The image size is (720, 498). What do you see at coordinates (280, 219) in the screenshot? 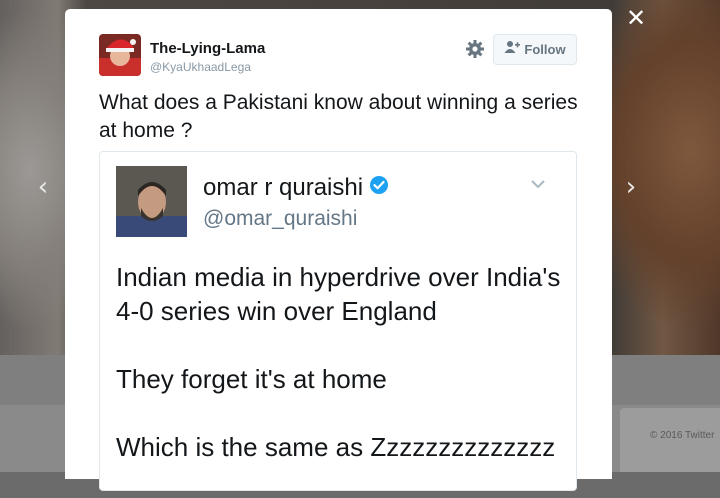
I see `quoted-author-handle: @omar_quraishi` at bounding box center [280, 219].